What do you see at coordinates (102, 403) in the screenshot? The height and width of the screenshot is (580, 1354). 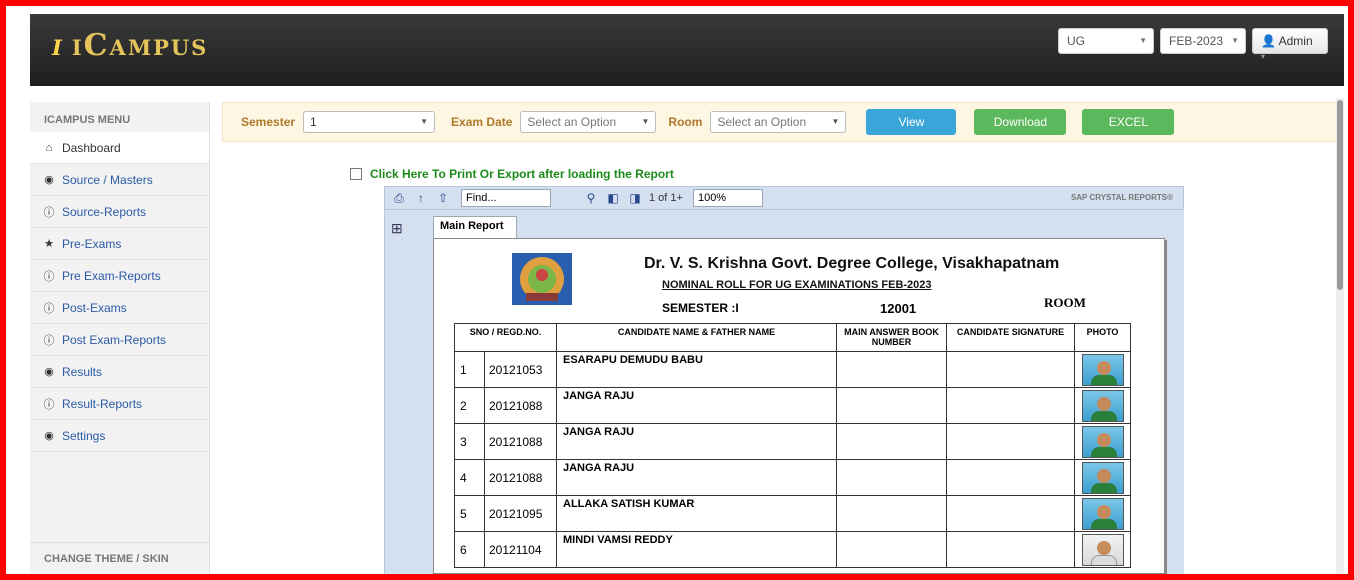 I see `sidebar-item-label: Result-Reports` at bounding box center [102, 403].